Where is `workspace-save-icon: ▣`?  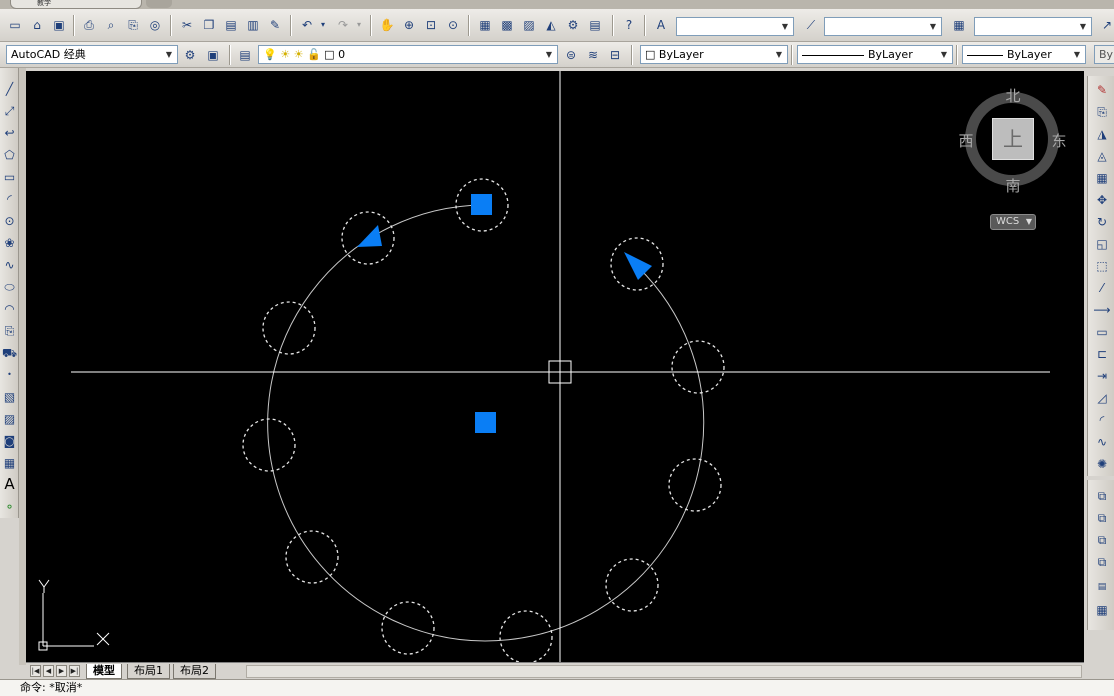 workspace-save-icon: ▣ is located at coordinates (213, 55).